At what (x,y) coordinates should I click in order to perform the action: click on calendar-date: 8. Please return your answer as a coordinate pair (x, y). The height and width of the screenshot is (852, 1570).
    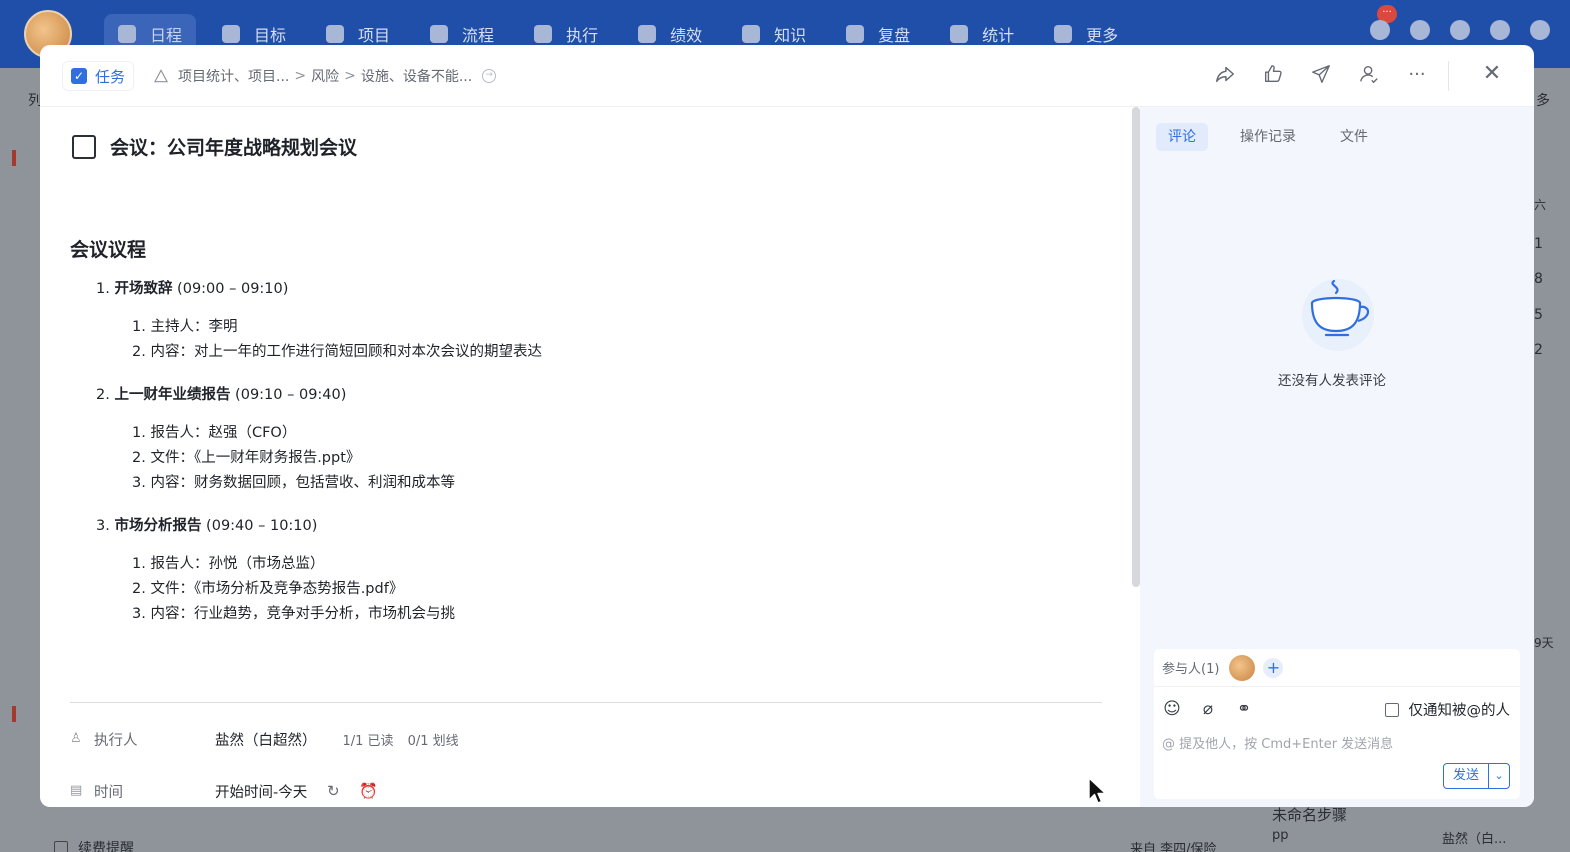
    Looking at the image, I should click on (1538, 279).